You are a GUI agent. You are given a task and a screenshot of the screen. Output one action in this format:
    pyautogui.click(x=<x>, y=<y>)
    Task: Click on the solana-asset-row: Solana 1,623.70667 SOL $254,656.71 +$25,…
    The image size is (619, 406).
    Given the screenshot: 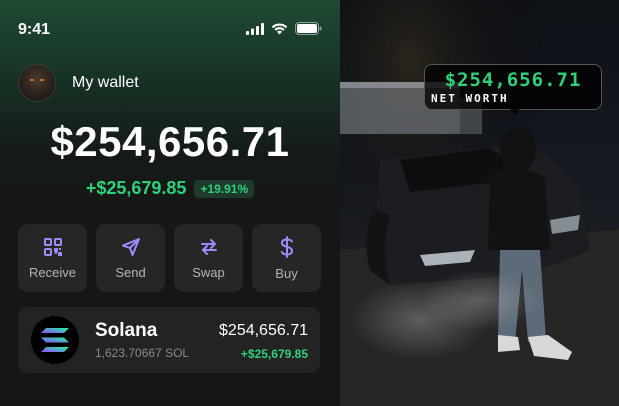 What is the action you would take?
    pyautogui.click(x=169, y=340)
    